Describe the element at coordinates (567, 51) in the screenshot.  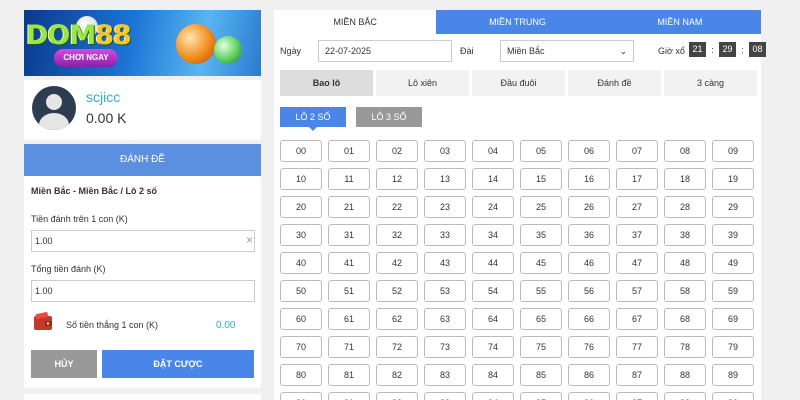
I see `station-select: Miền Bắc ⌄` at that location.